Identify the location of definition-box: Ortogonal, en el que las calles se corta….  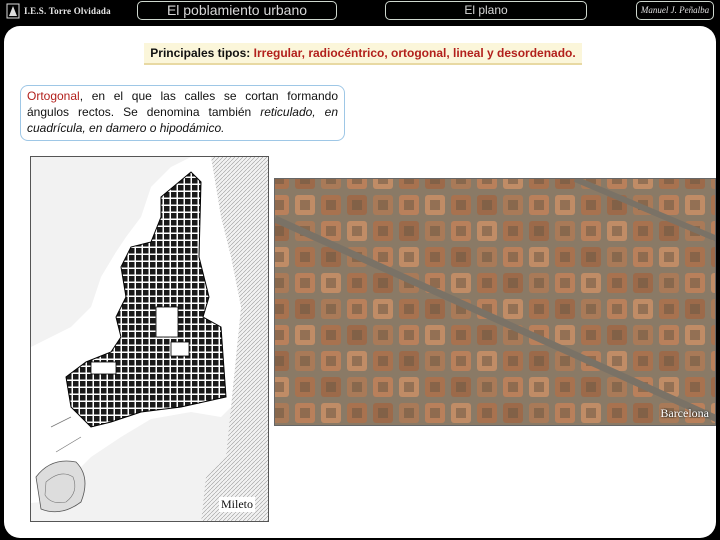
(182, 113).